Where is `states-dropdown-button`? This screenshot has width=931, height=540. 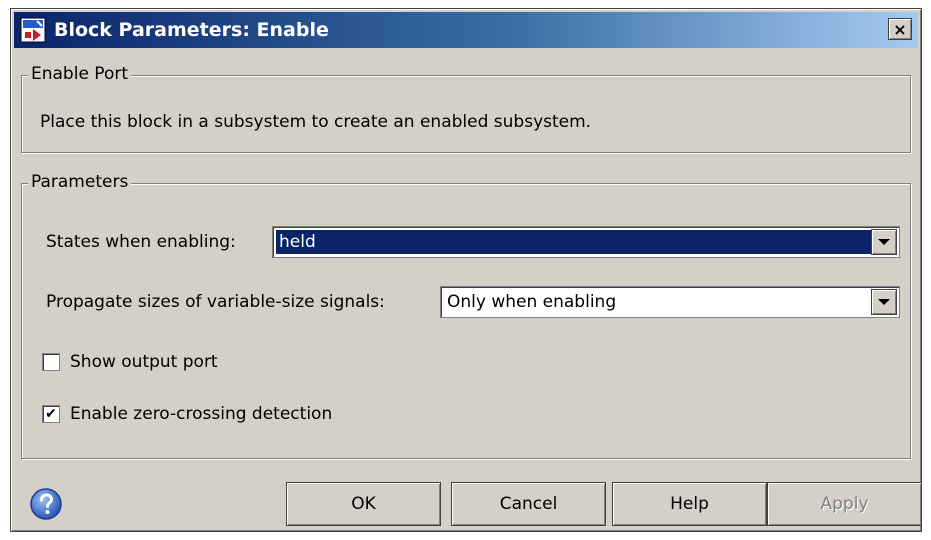 states-dropdown-button is located at coordinates (884, 242).